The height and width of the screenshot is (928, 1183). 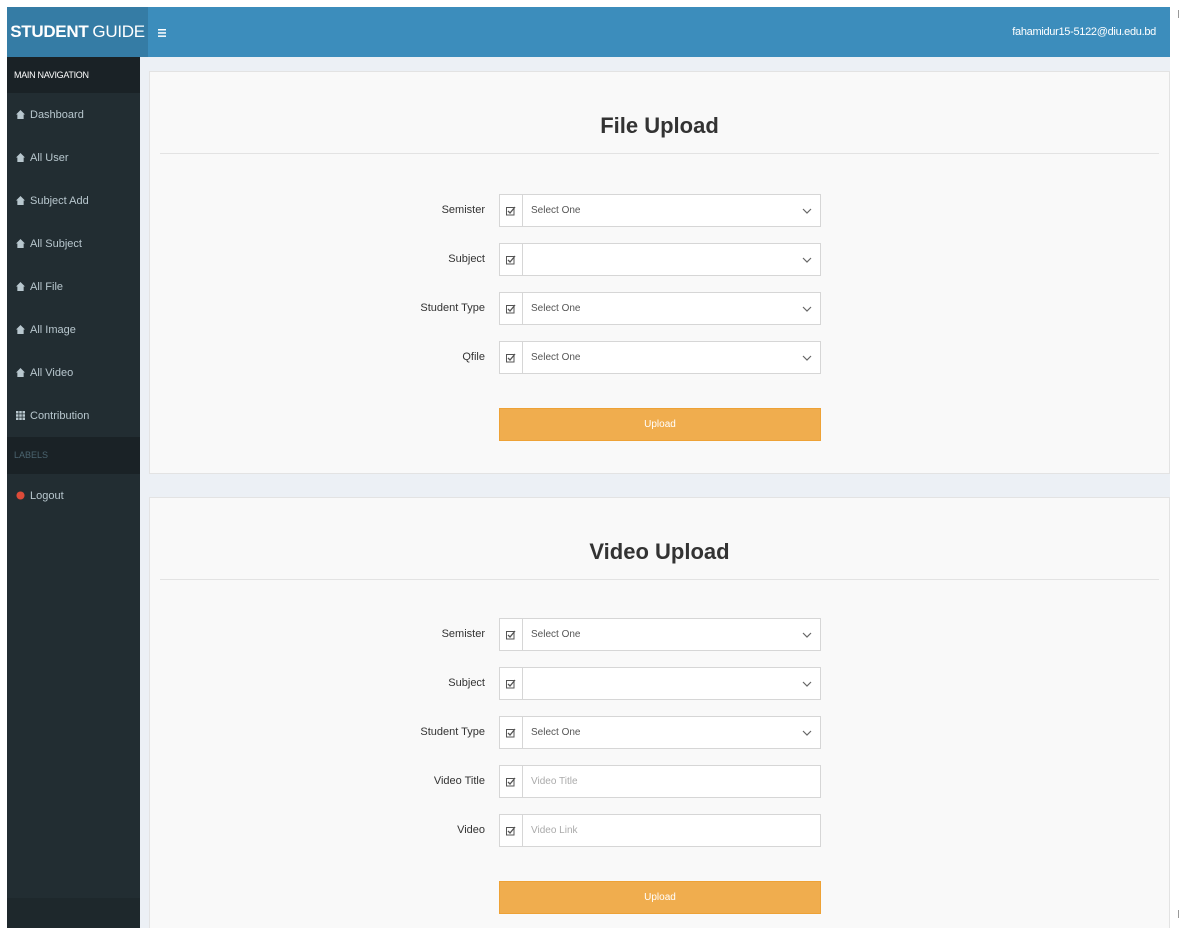 What do you see at coordinates (672, 308) in the screenshot?
I see `student-type-select: Select One` at bounding box center [672, 308].